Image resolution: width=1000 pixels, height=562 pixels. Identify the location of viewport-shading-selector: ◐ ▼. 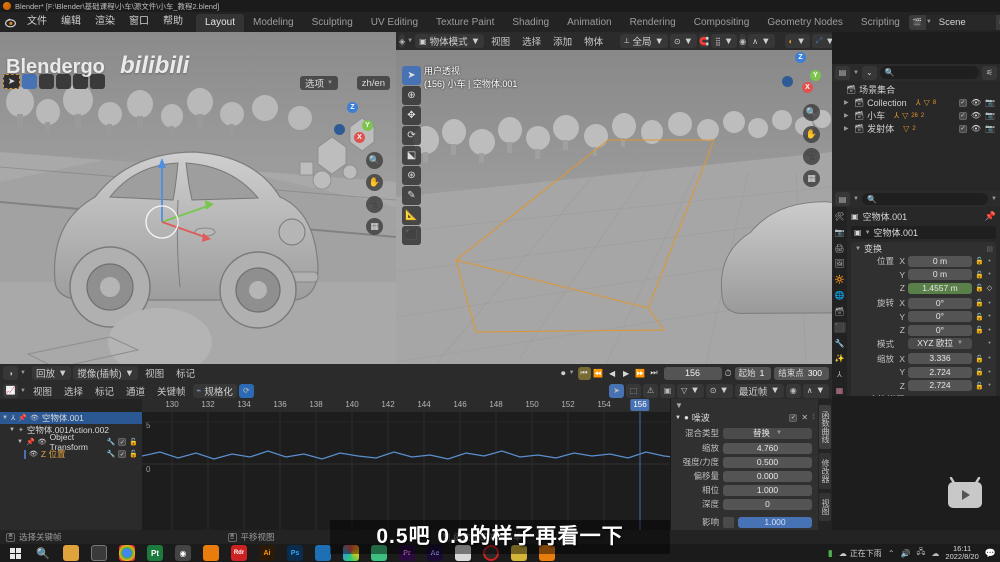
(797, 41).